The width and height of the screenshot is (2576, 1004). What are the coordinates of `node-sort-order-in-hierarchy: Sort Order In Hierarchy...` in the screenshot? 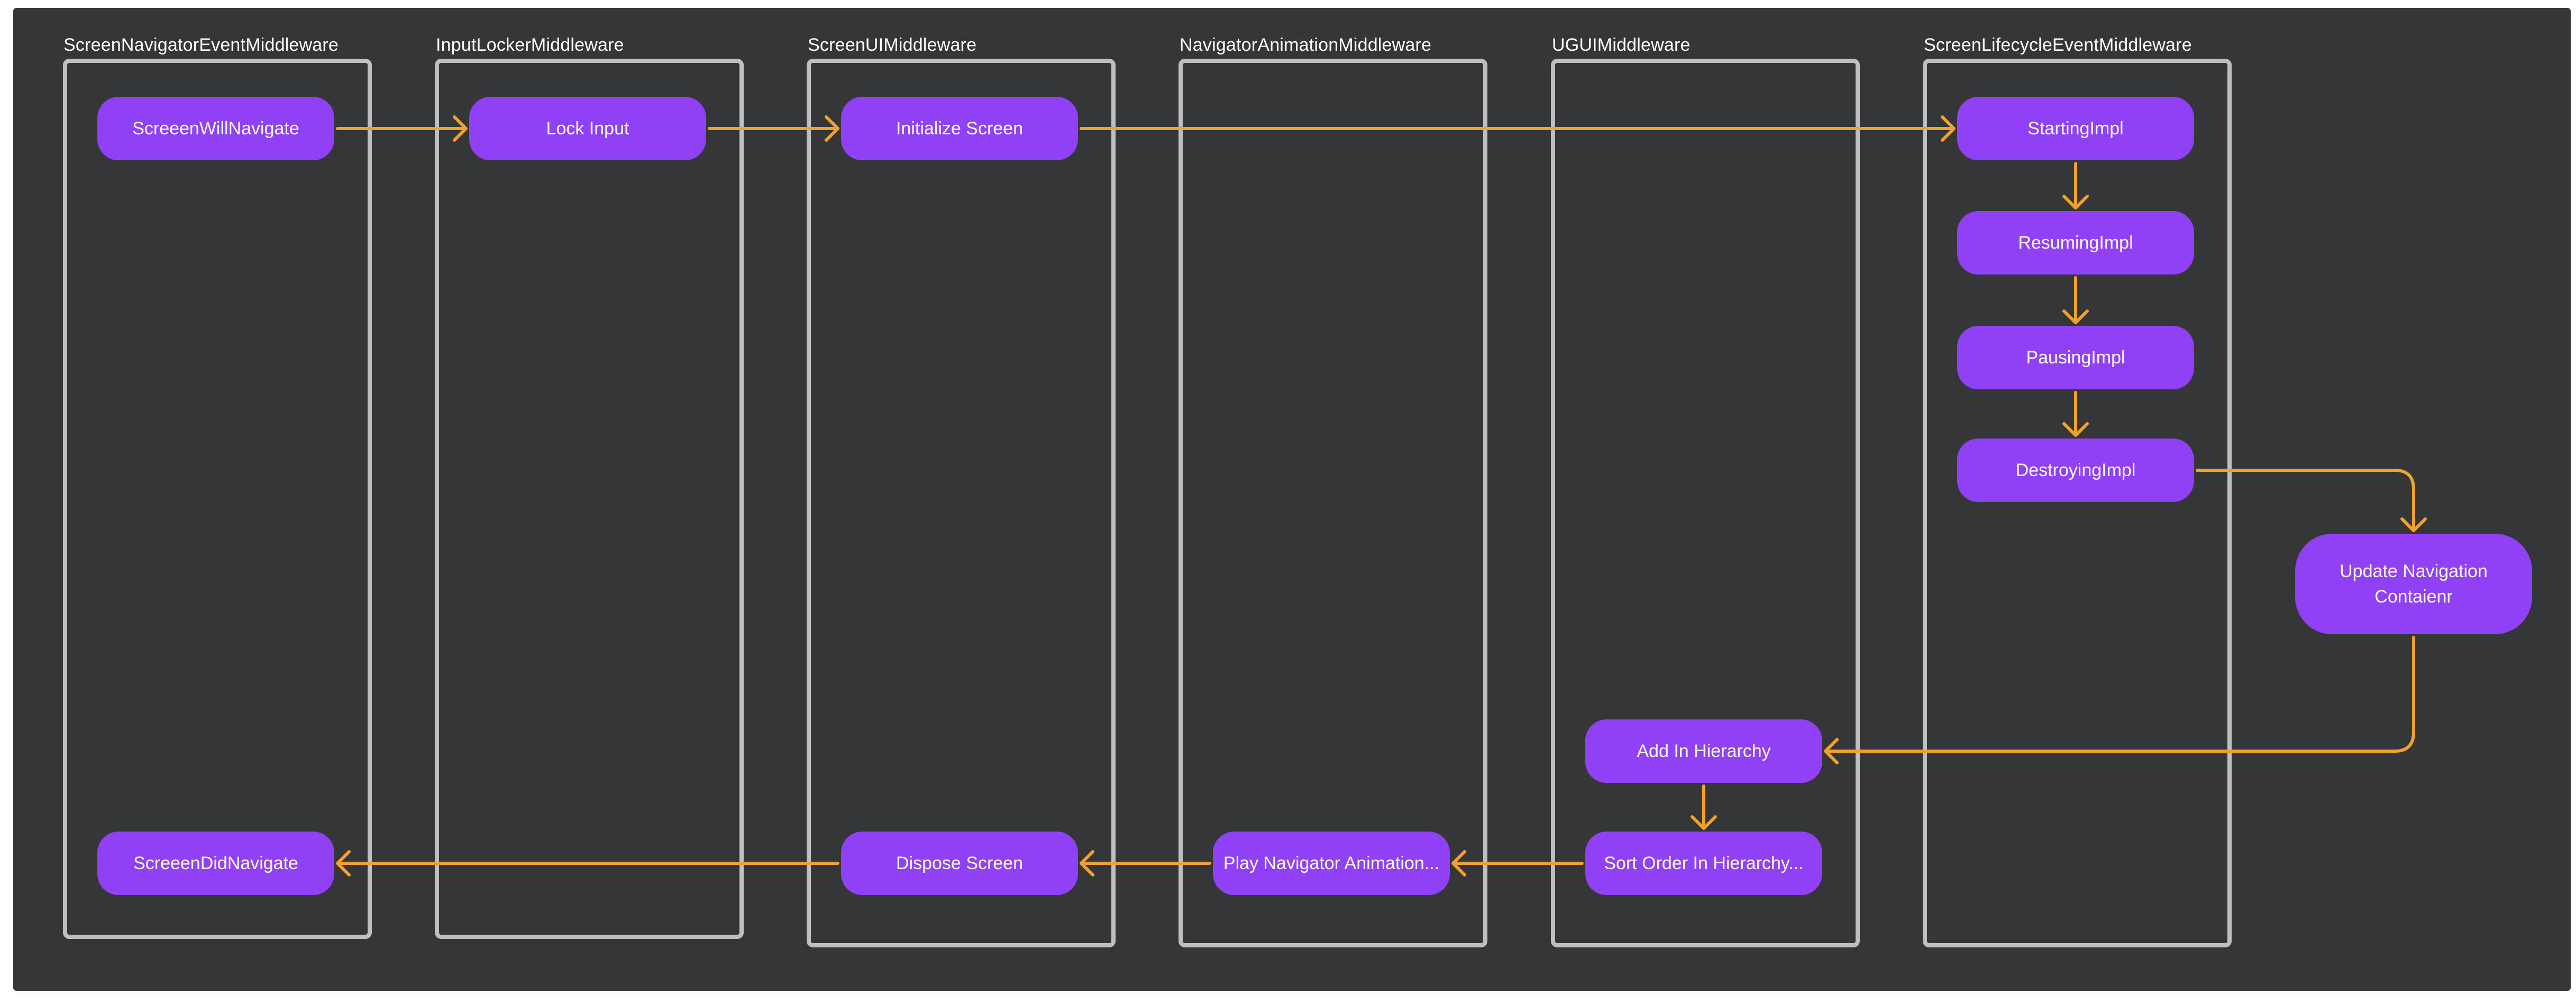 It's located at (1704, 863).